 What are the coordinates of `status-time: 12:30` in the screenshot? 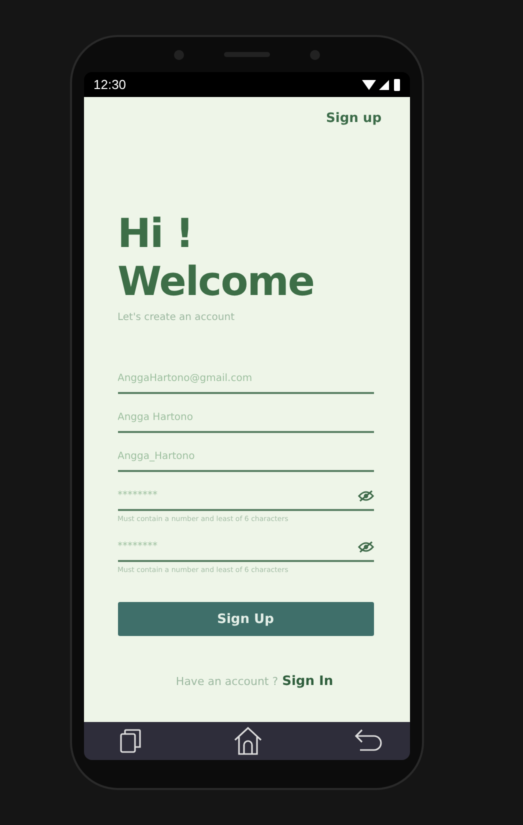 It's located at (110, 84).